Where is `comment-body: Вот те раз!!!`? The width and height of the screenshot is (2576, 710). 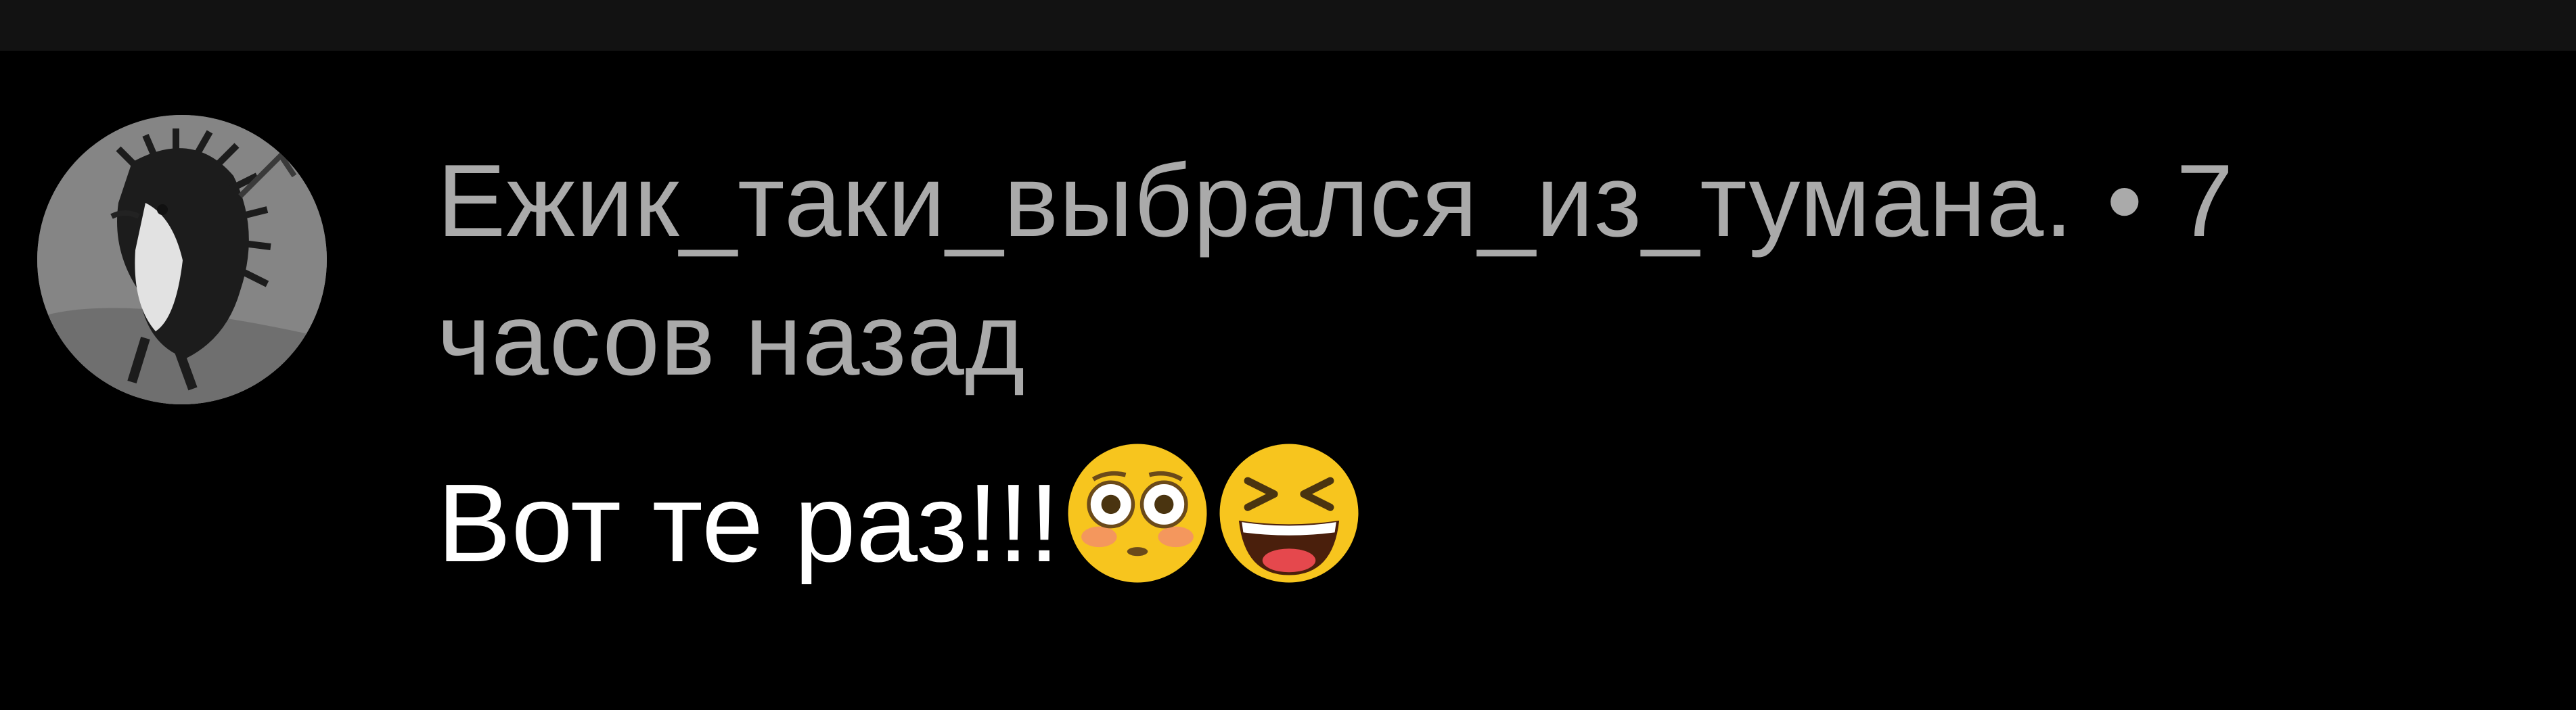 comment-body: Вот те раз!!! is located at coordinates (748, 523).